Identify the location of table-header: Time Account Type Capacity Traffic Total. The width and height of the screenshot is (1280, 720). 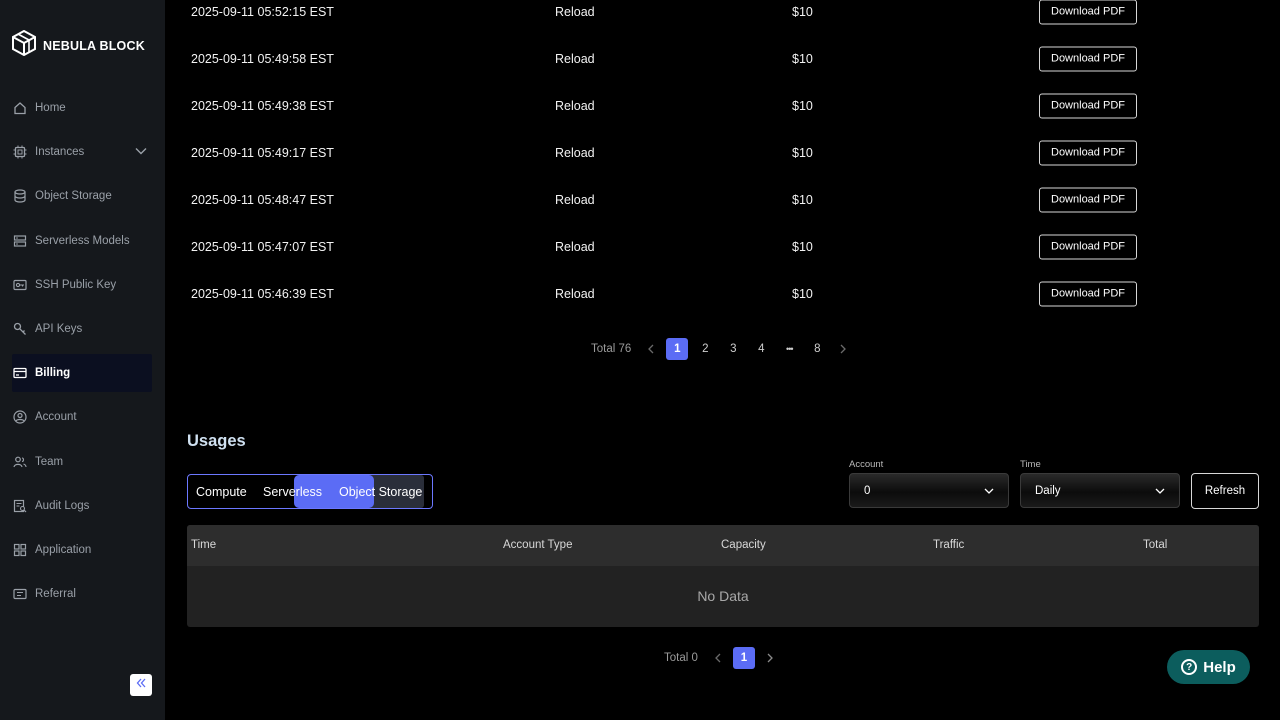
(723, 545).